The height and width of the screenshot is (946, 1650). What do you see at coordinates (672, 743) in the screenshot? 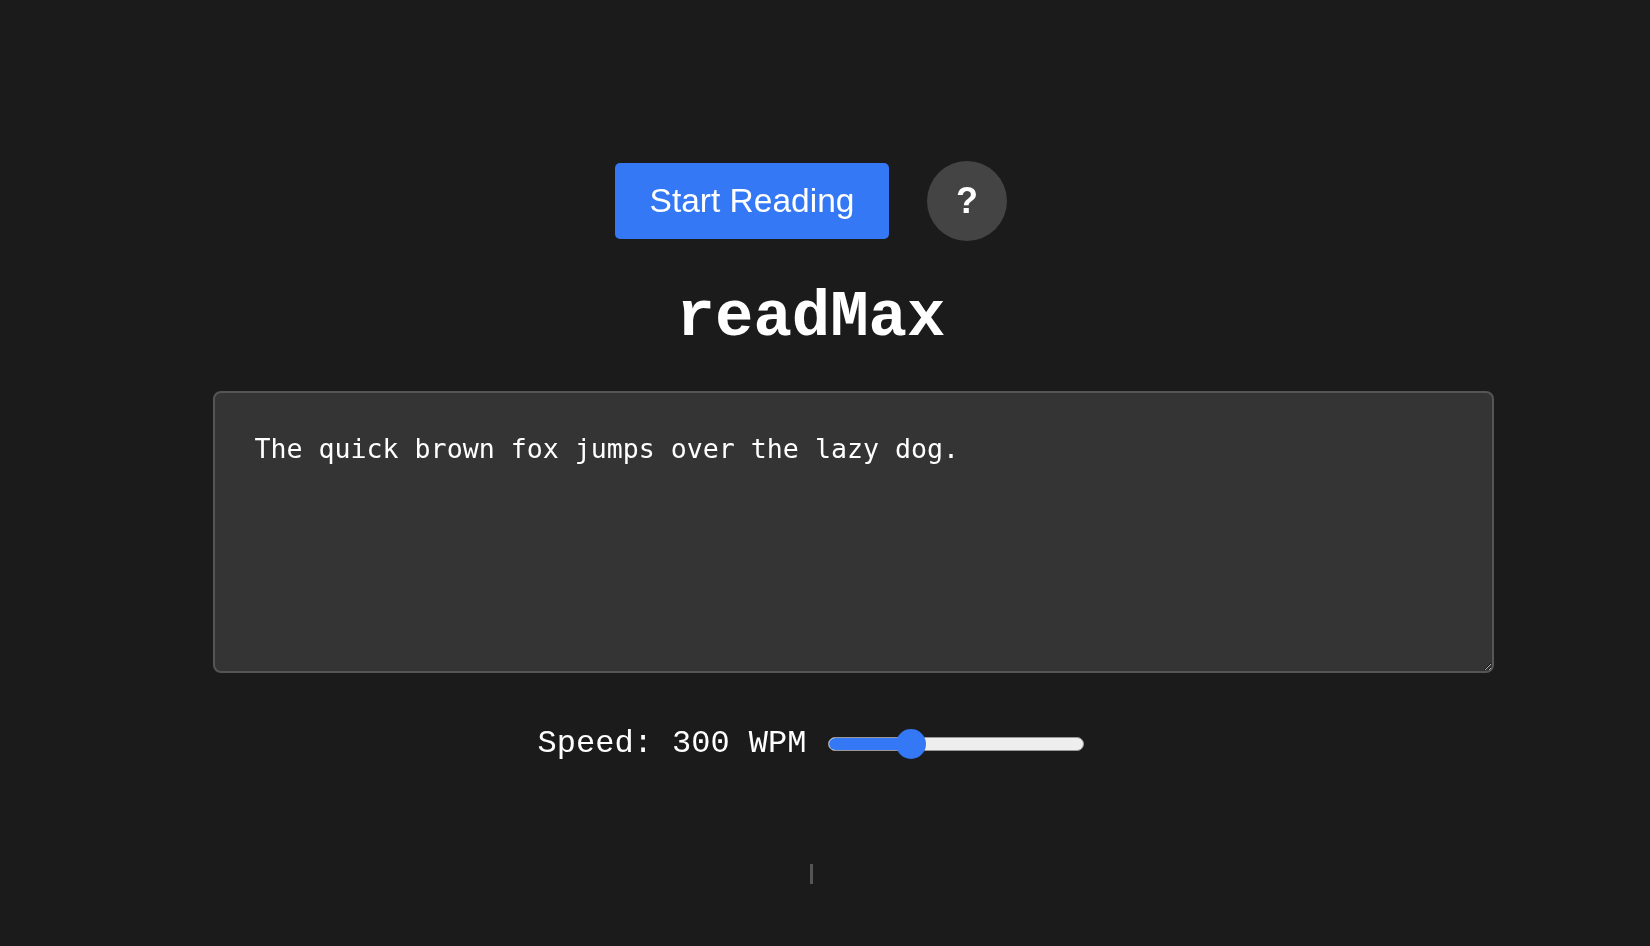
I see `speed-label: Speed: 300 WPM` at bounding box center [672, 743].